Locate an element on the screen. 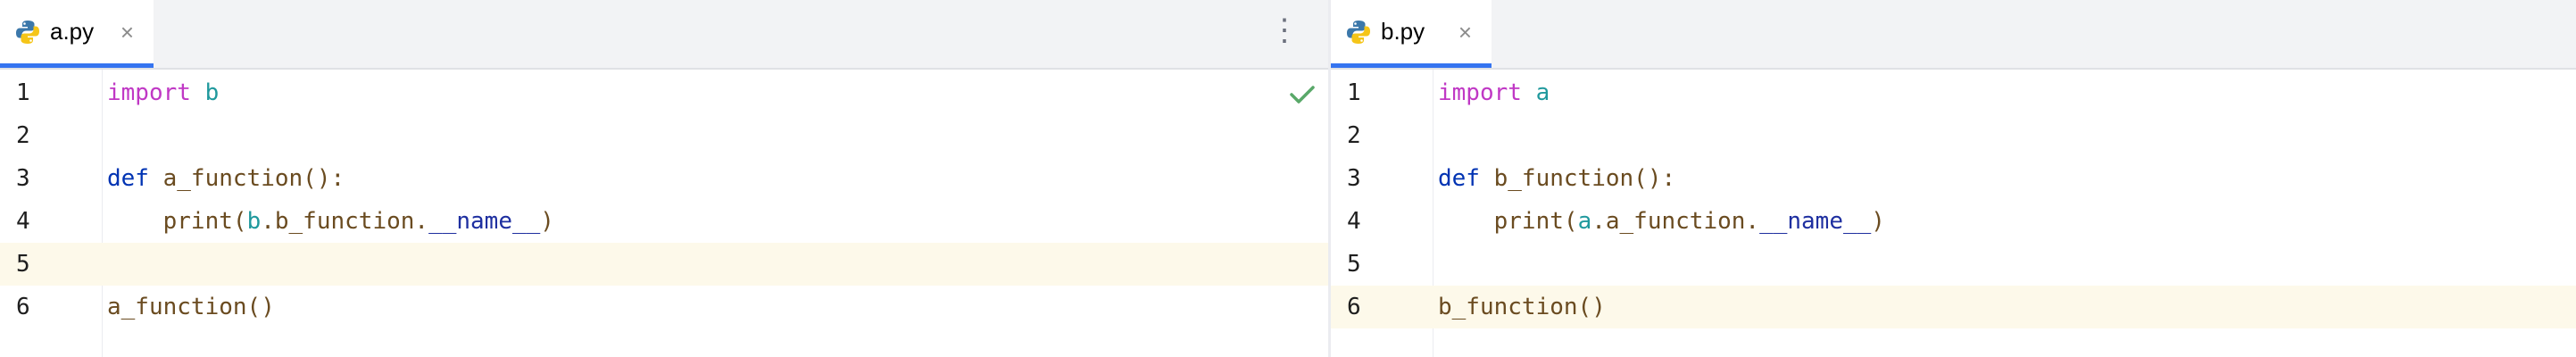  tab-b-py-label: b.py is located at coordinates (1403, 31).